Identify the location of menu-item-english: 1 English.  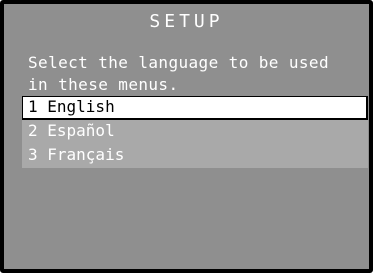
(195, 108).